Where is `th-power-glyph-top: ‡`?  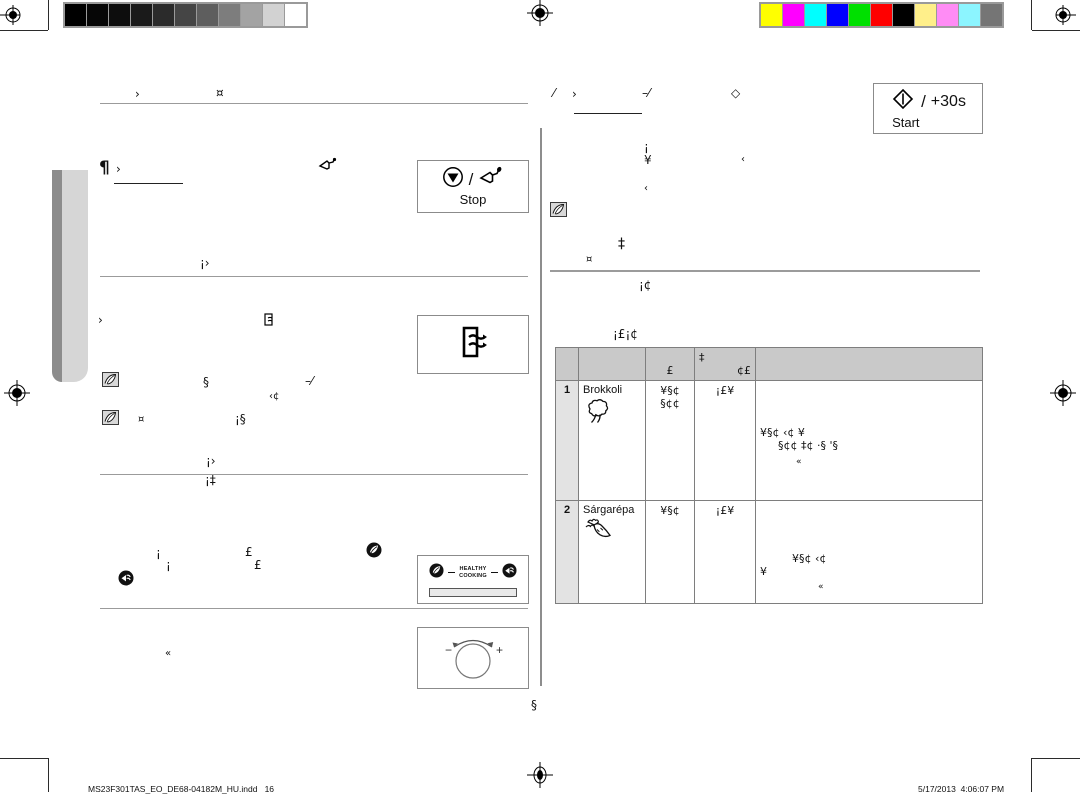
th-power-glyph-top: ‡ is located at coordinates (702, 357).